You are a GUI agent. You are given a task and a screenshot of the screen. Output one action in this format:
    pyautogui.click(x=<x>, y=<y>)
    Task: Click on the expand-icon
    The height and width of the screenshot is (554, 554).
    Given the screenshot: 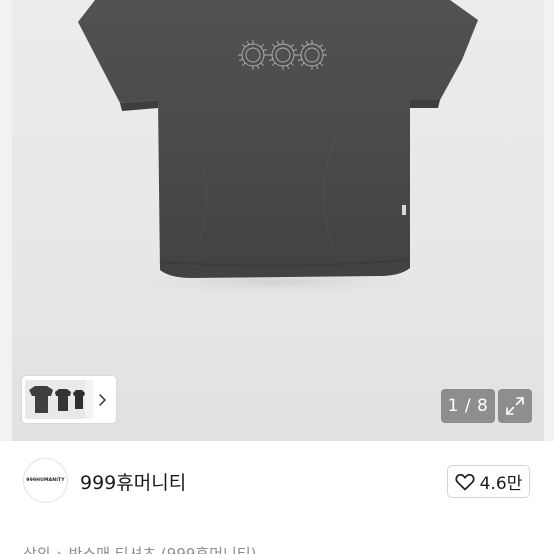 What is the action you would take?
    pyautogui.click(x=515, y=406)
    